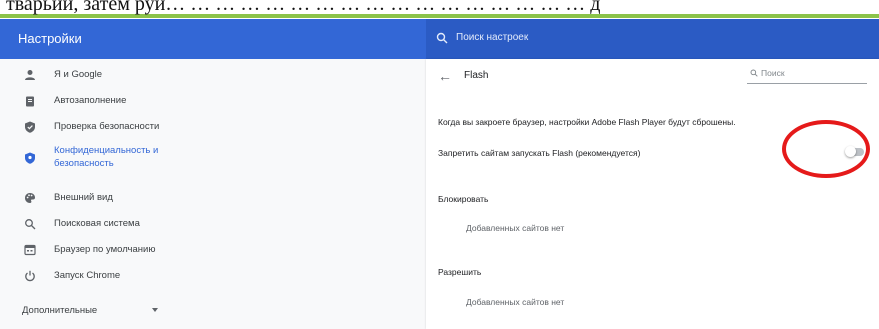 Image resolution: width=879 pixels, height=329 pixels. What do you see at coordinates (106, 157) in the screenshot?
I see `sidebar-item-label-active: Конфиденциальность и безопасность` at bounding box center [106, 157].